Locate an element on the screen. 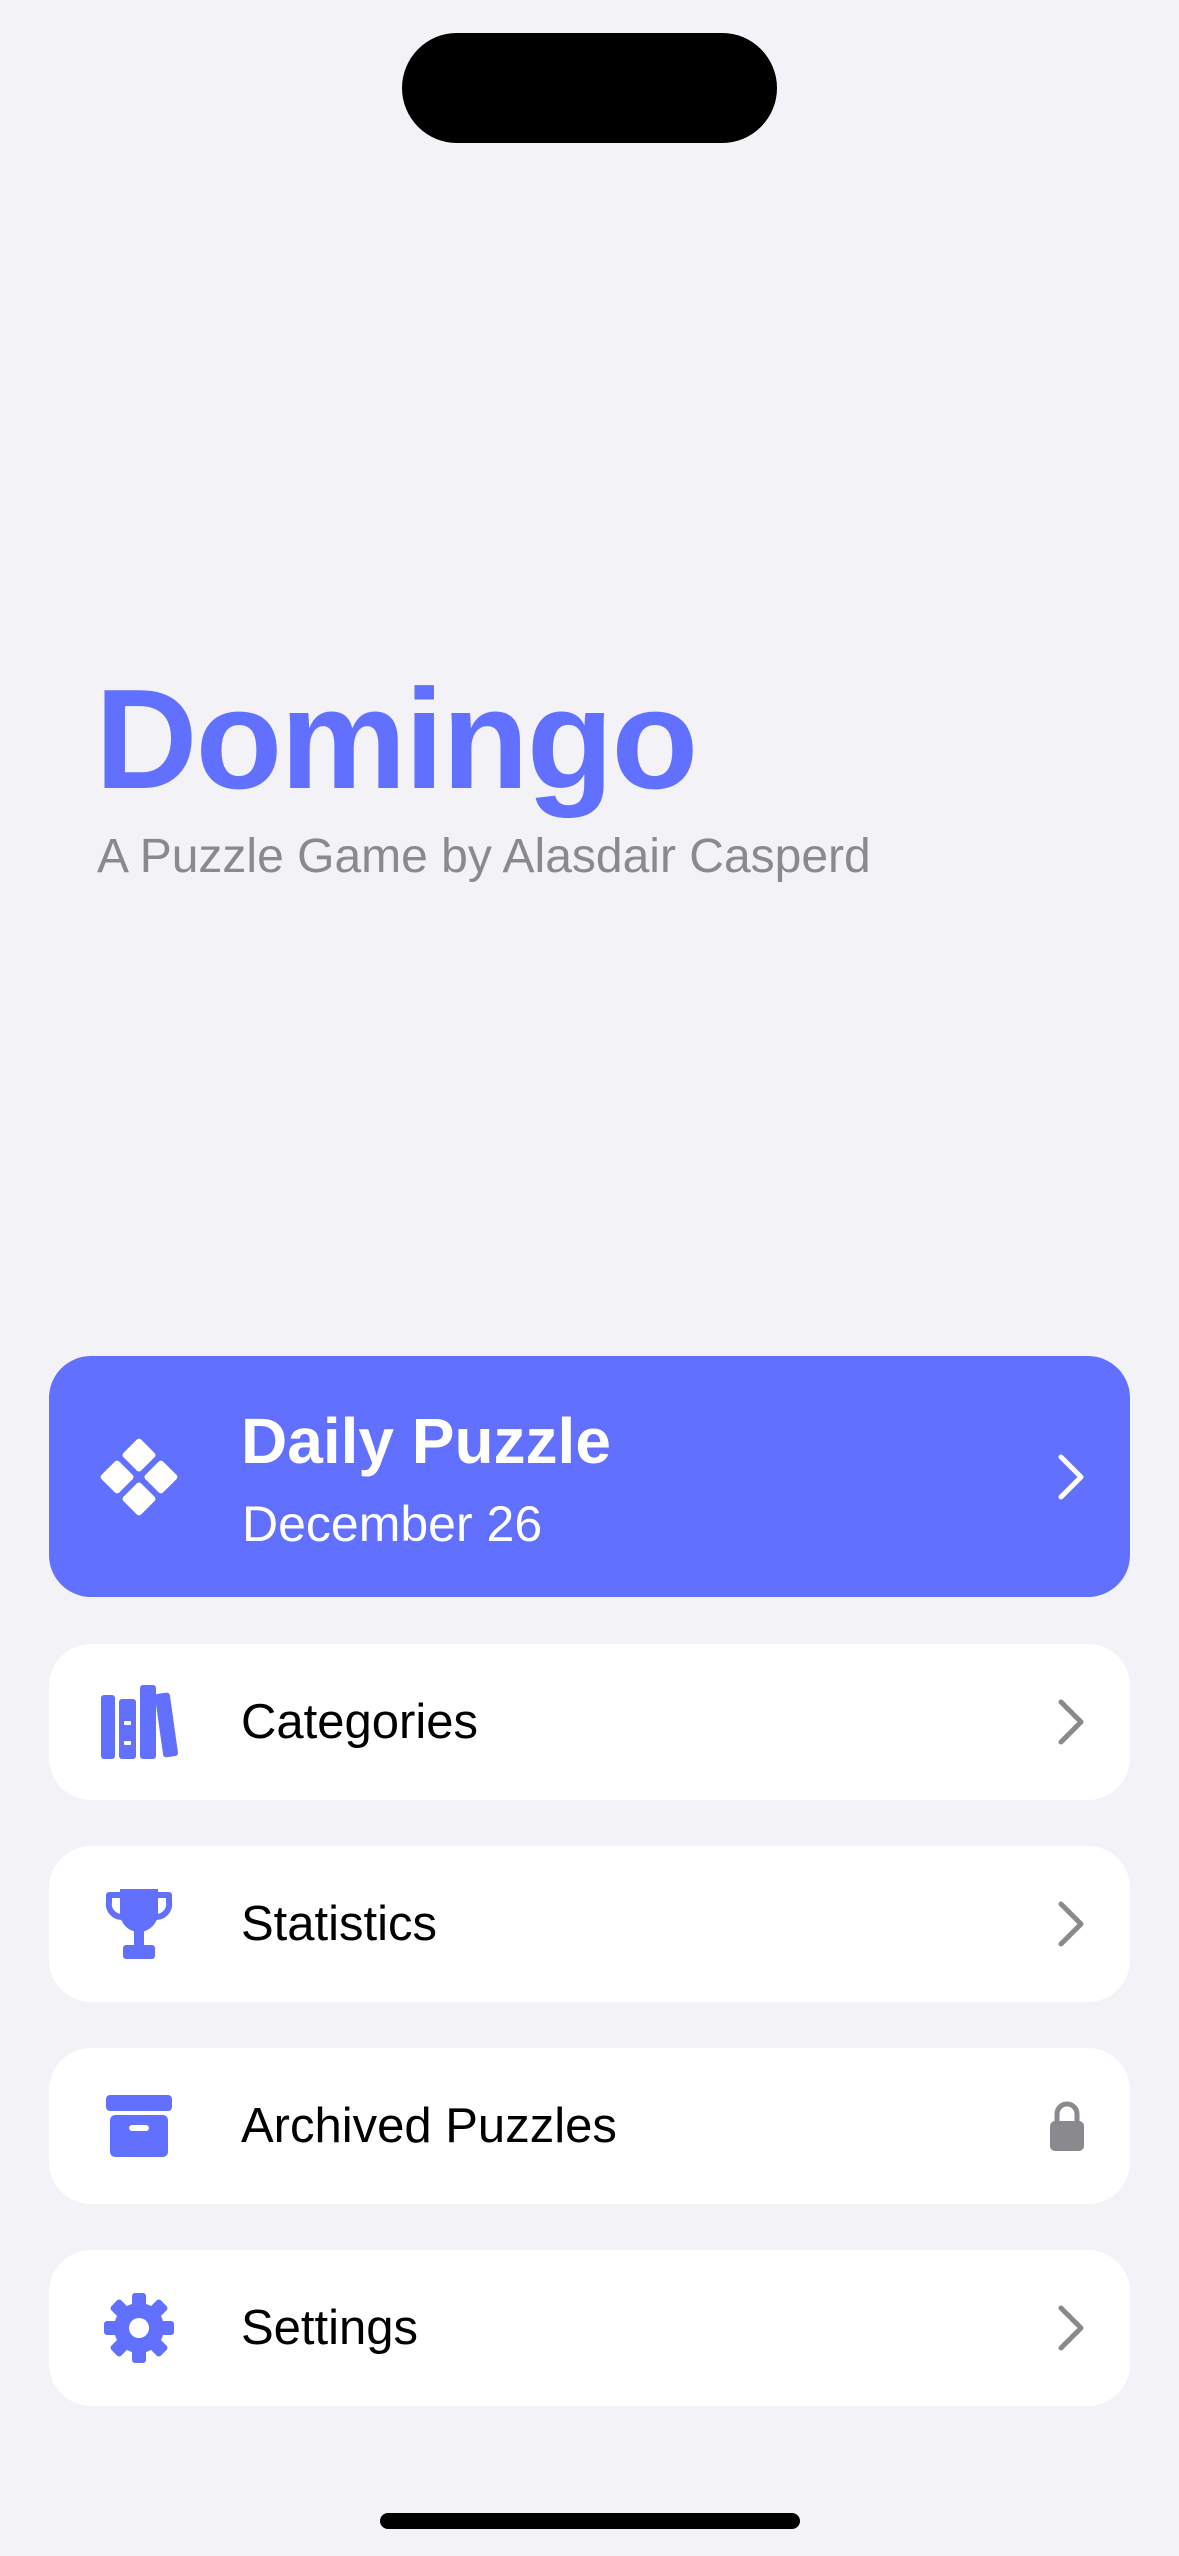  daily-puzzle-button: Daily Puzzle December 26 is located at coordinates (589, 1476).